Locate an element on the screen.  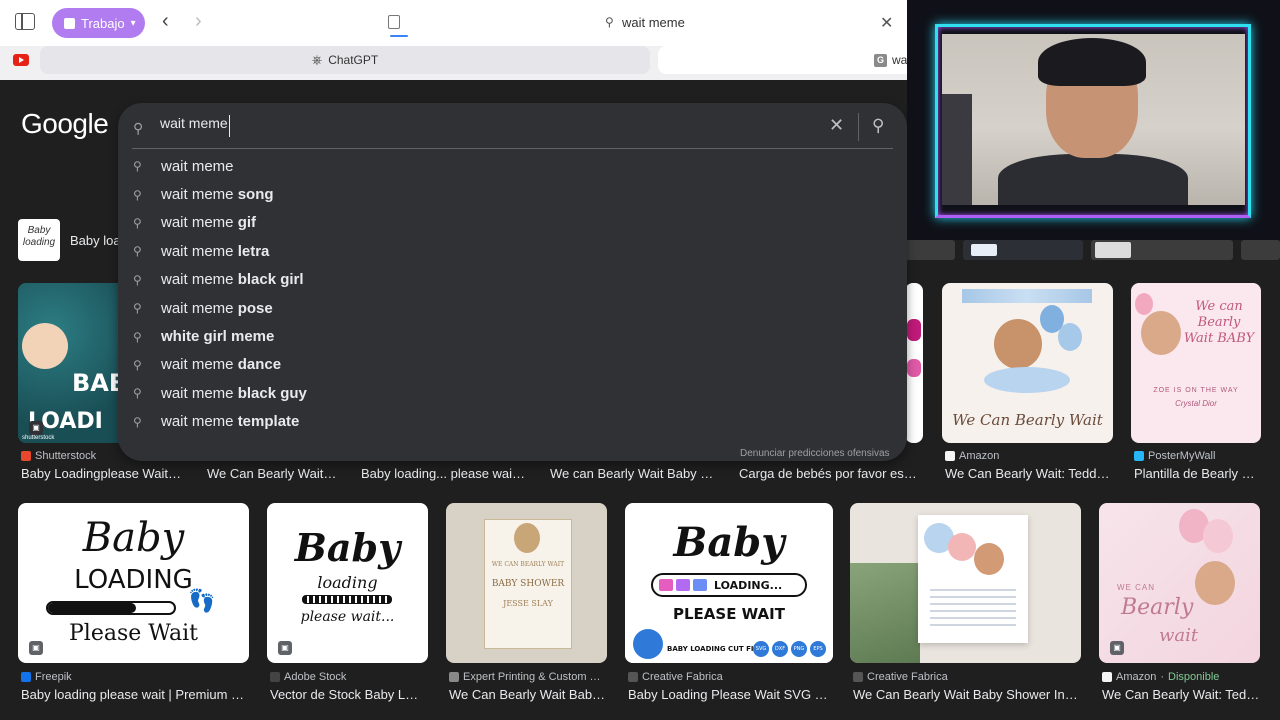
banner-text: BABY LOADING CUT FILE is located at coordinates (715, 649).